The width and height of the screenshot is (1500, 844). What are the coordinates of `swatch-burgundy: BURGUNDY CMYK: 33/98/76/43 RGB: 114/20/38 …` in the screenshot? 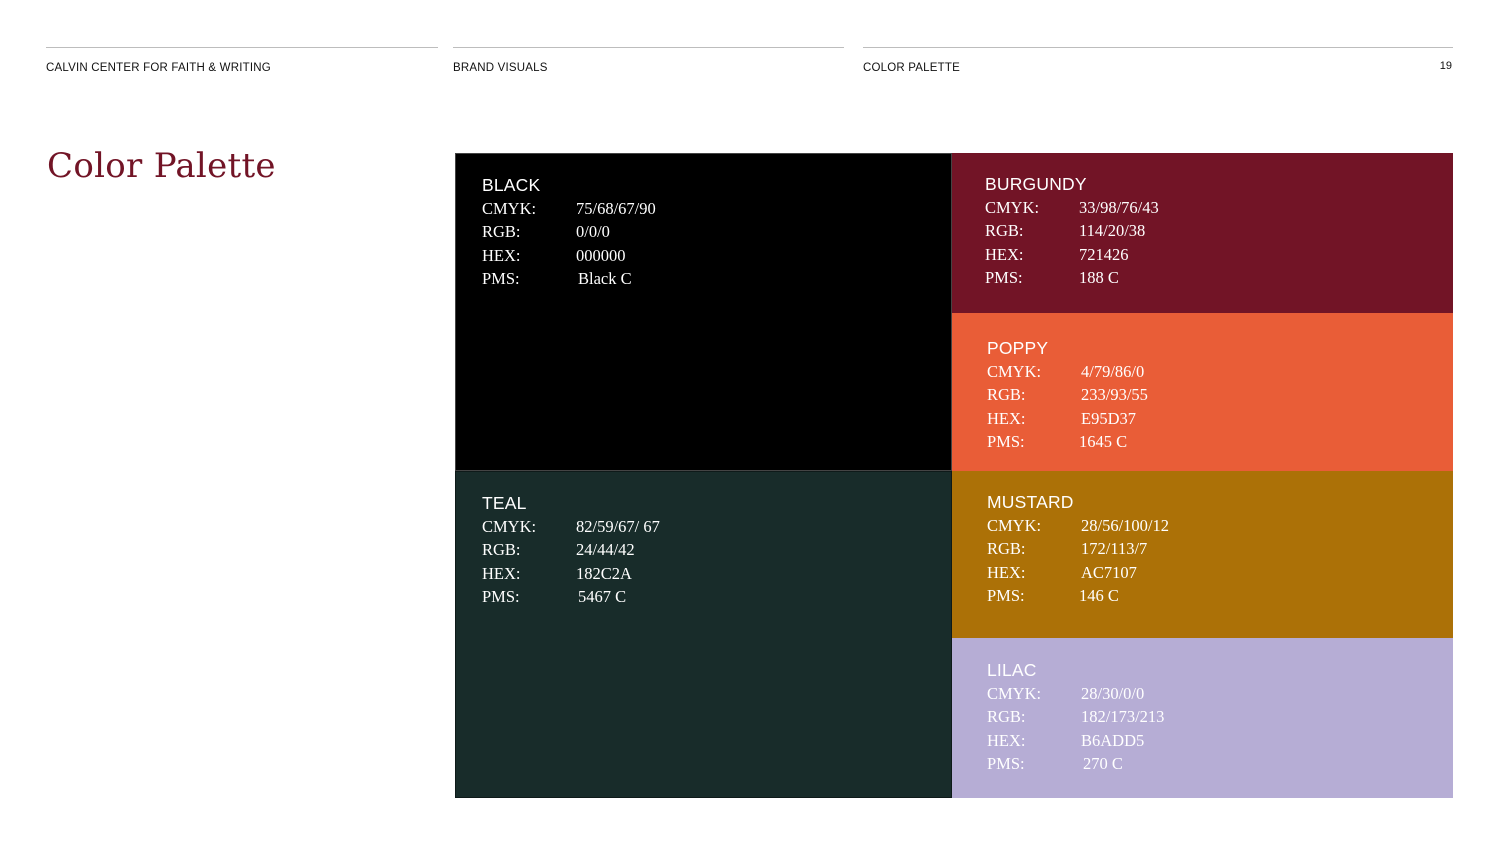 It's located at (1202, 233).